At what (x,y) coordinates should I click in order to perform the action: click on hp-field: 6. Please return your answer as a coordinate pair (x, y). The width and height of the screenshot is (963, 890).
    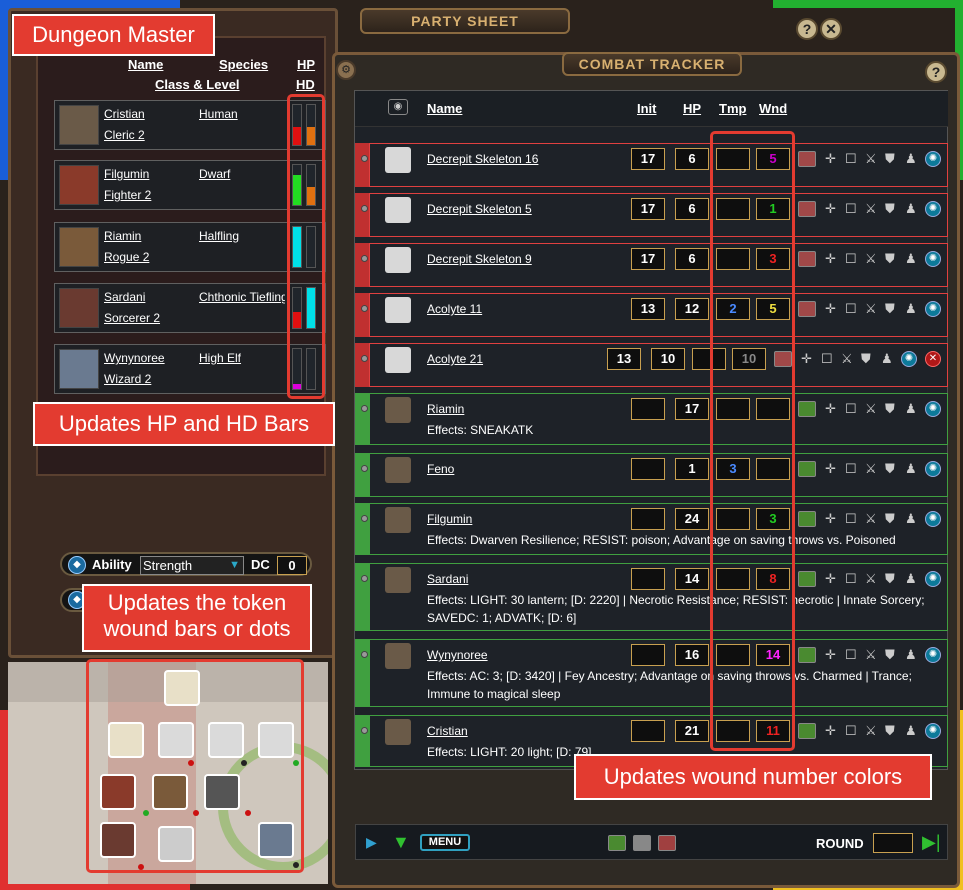
    Looking at the image, I should click on (692, 259).